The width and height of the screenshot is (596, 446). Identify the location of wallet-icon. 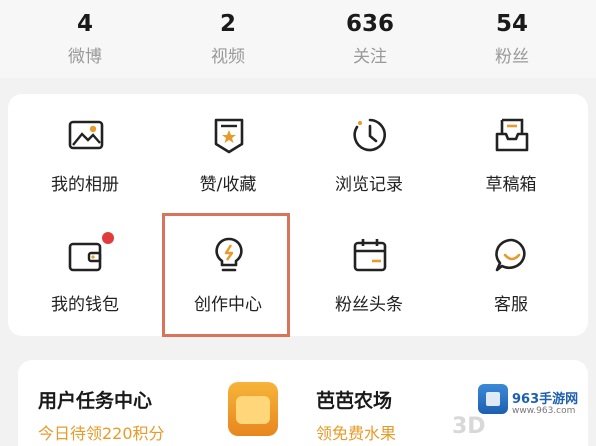
(86, 255).